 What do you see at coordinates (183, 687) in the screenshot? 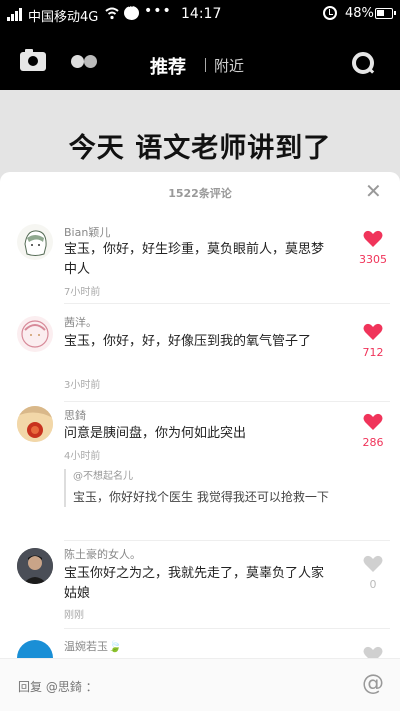
I see `reply-input` at bounding box center [183, 687].